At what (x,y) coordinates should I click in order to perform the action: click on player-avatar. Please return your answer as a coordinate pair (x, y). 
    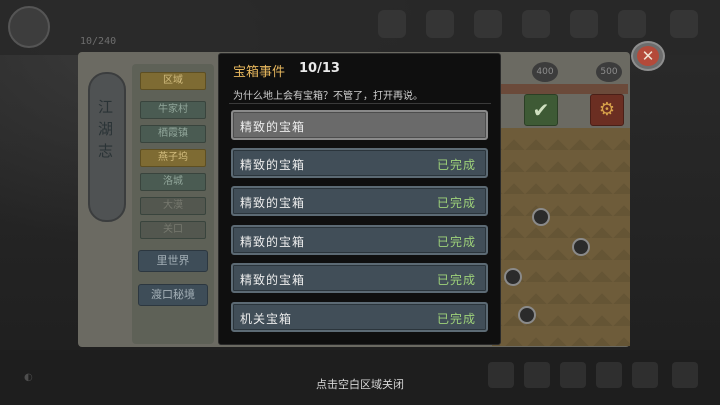
    Looking at the image, I should click on (29, 27).